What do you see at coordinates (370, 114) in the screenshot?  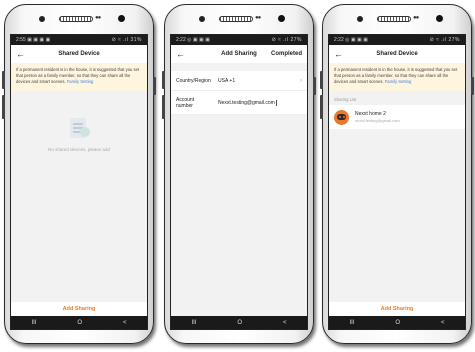 I see `share-item-name: Nexxt home 2` at bounding box center [370, 114].